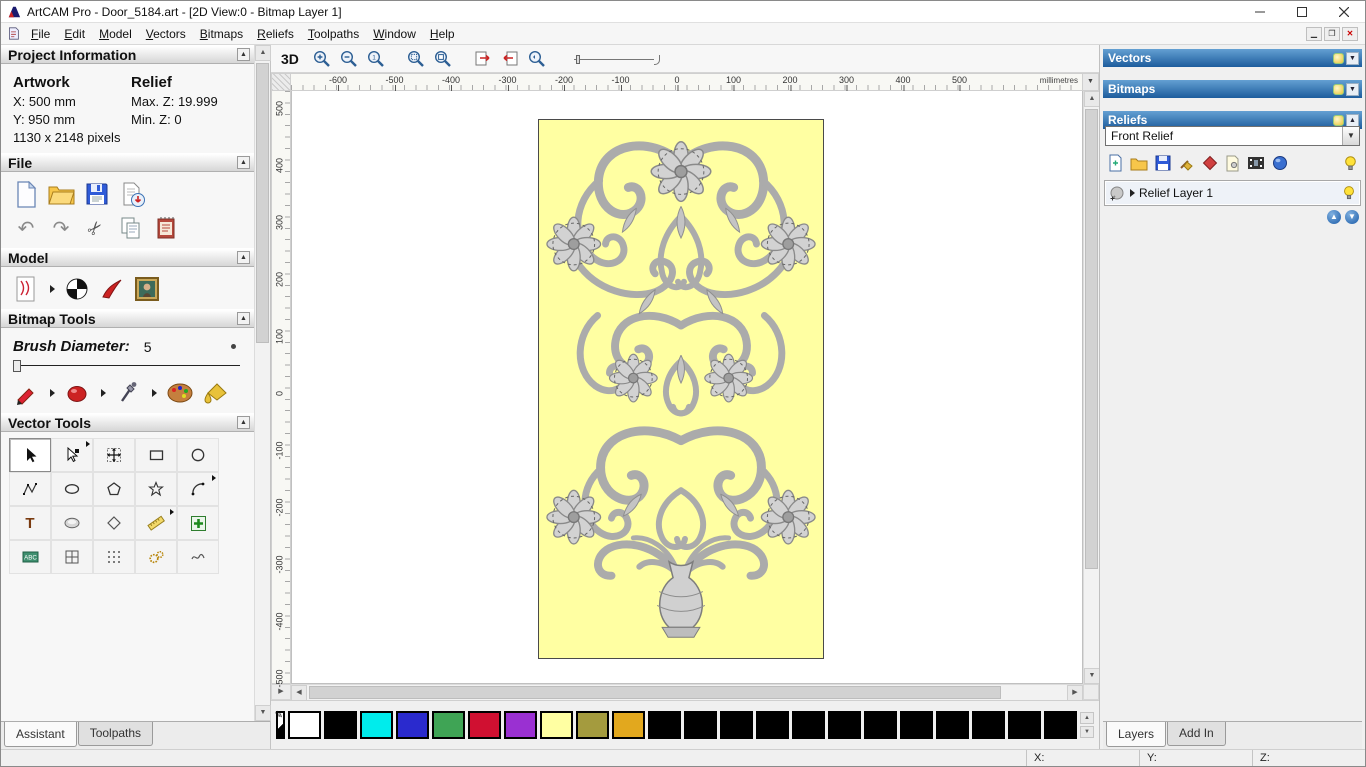 The image size is (1366, 767). Describe the element at coordinates (577, 59) in the screenshot. I see `view-slider-handle` at that location.